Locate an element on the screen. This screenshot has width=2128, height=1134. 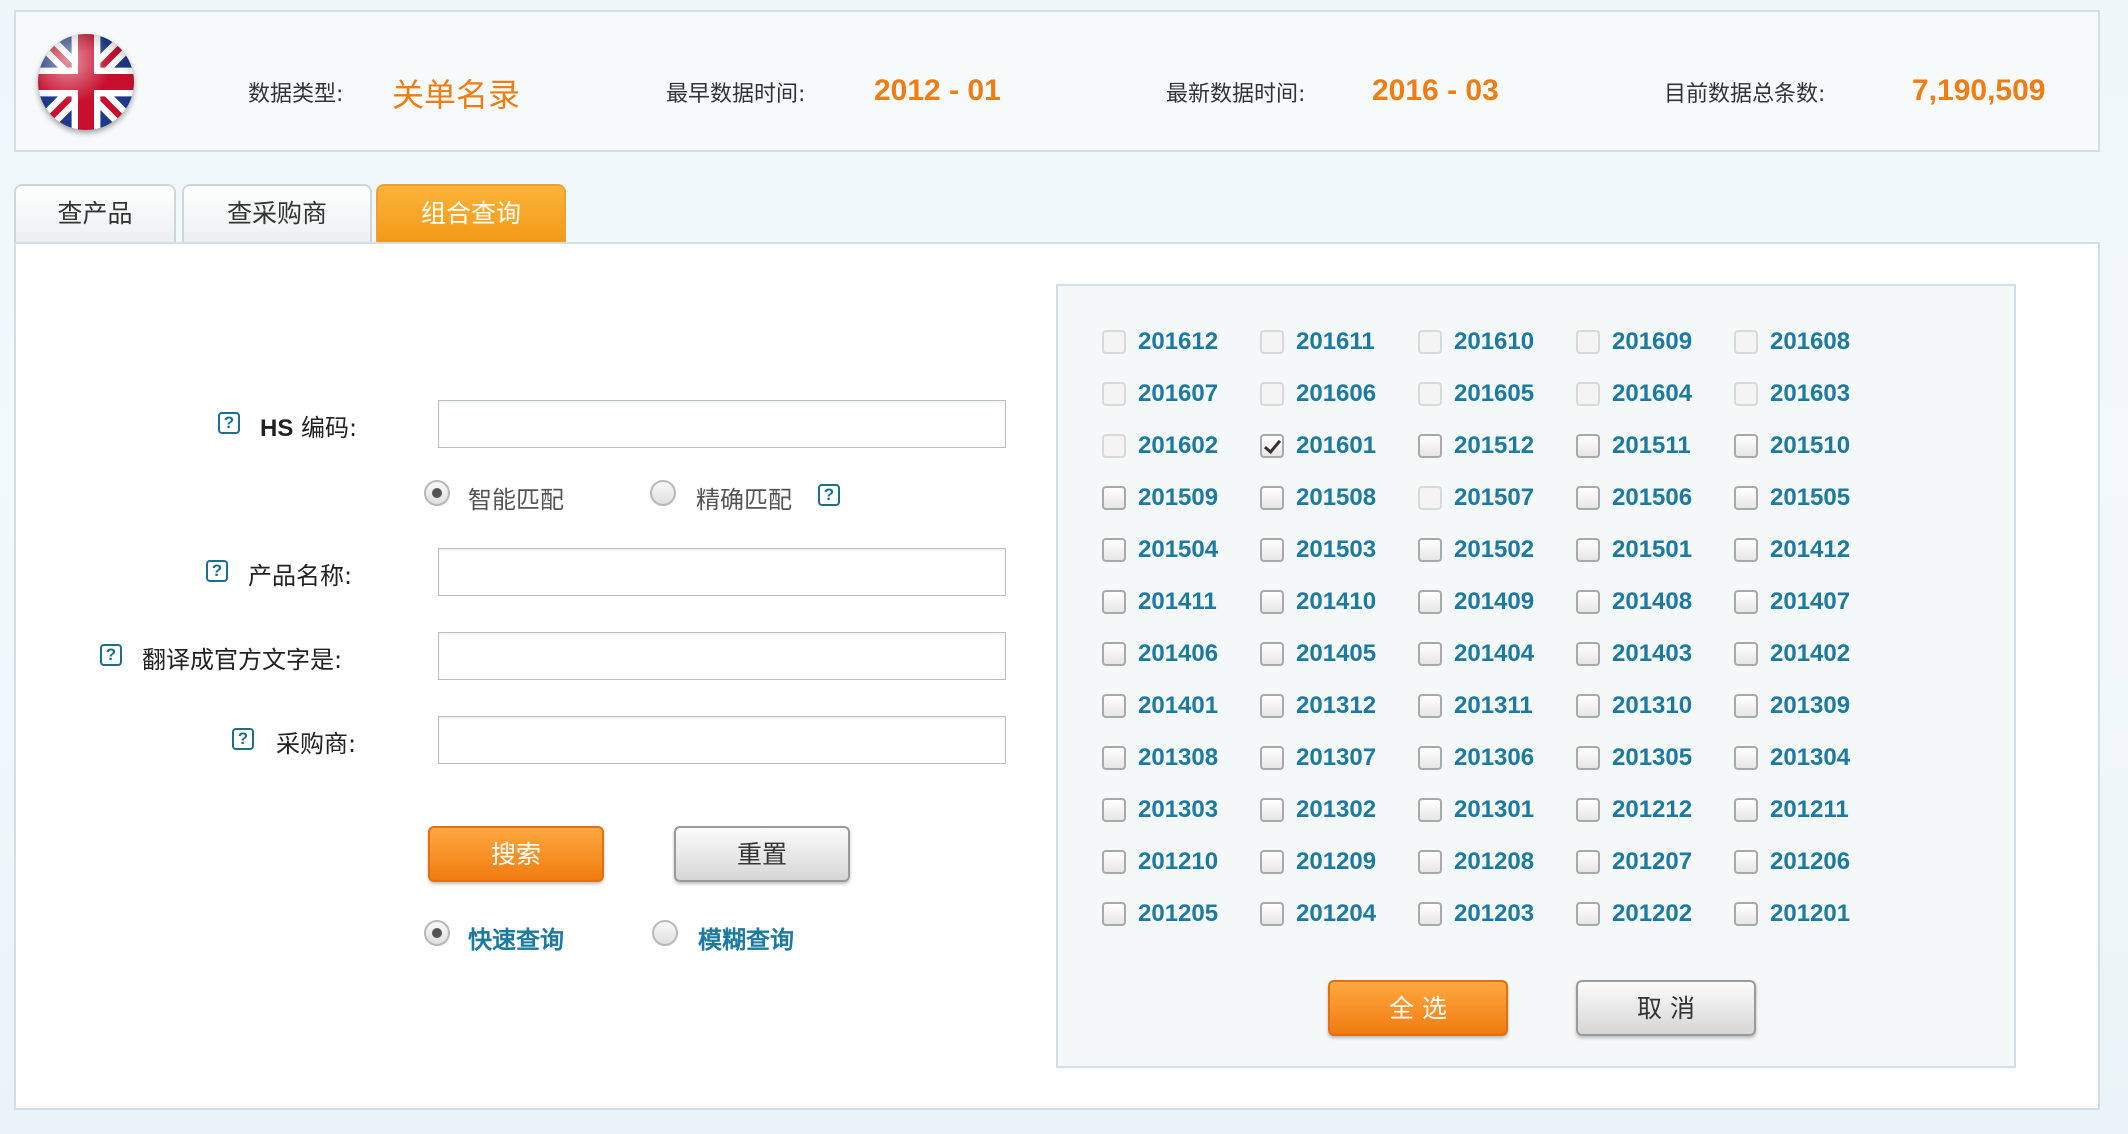
search-button: 搜索 is located at coordinates (516, 854).